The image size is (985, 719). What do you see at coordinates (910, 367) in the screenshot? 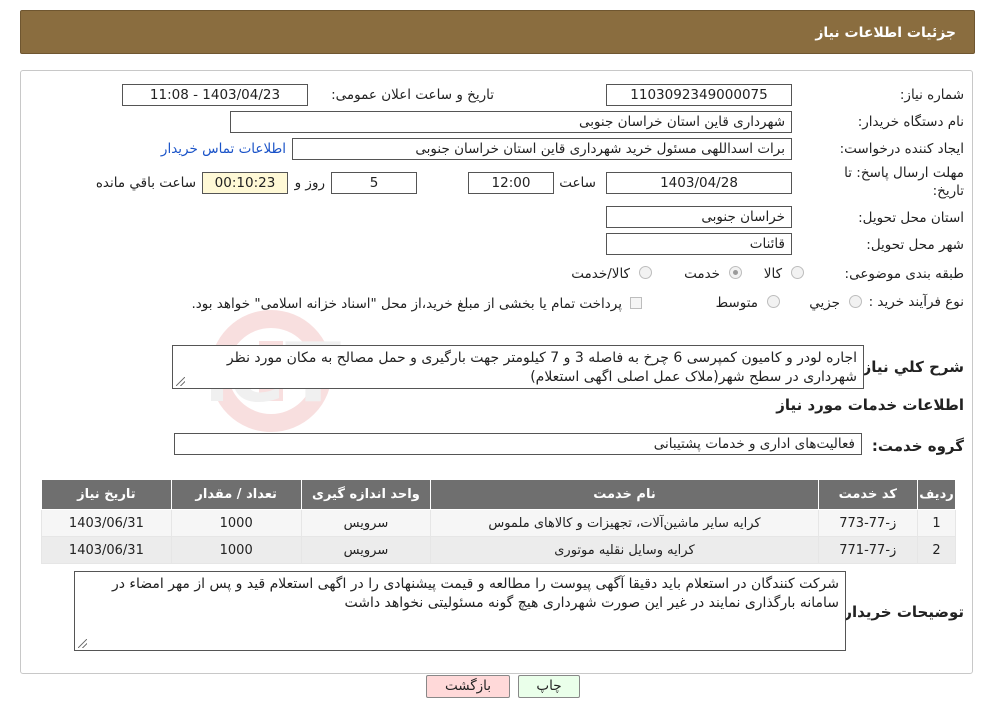
I see `description-label: شرح کلي نياز:` at bounding box center [910, 367].